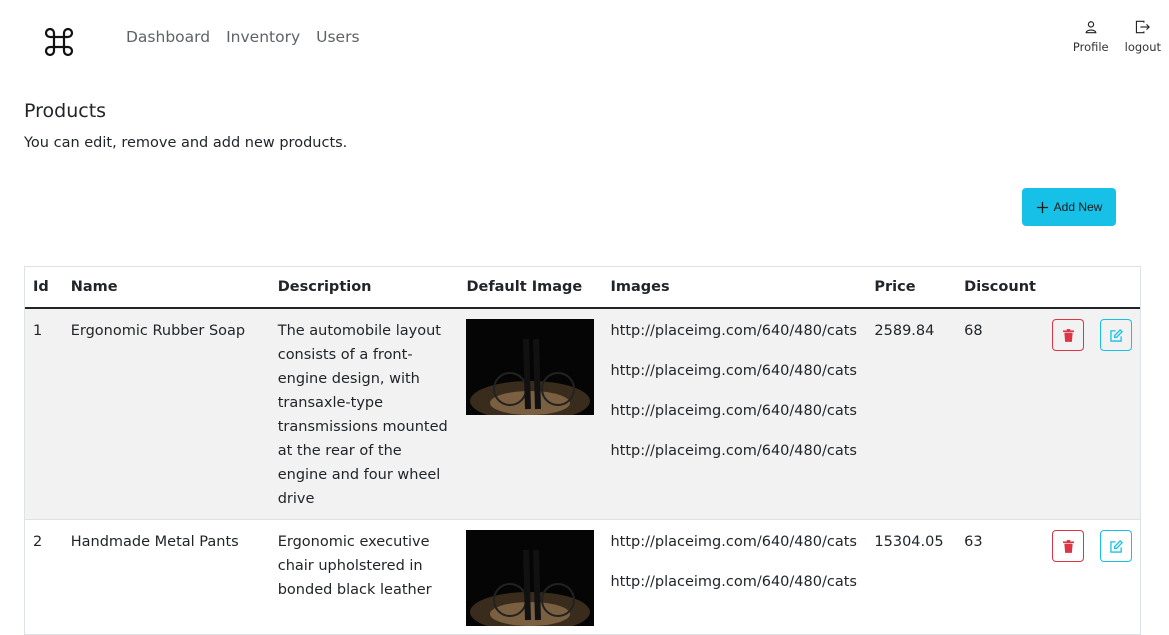 The width and height of the screenshot is (1169, 635). Describe the element at coordinates (38, 331) in the screenshot. I see `cell-id: 1` at that location.